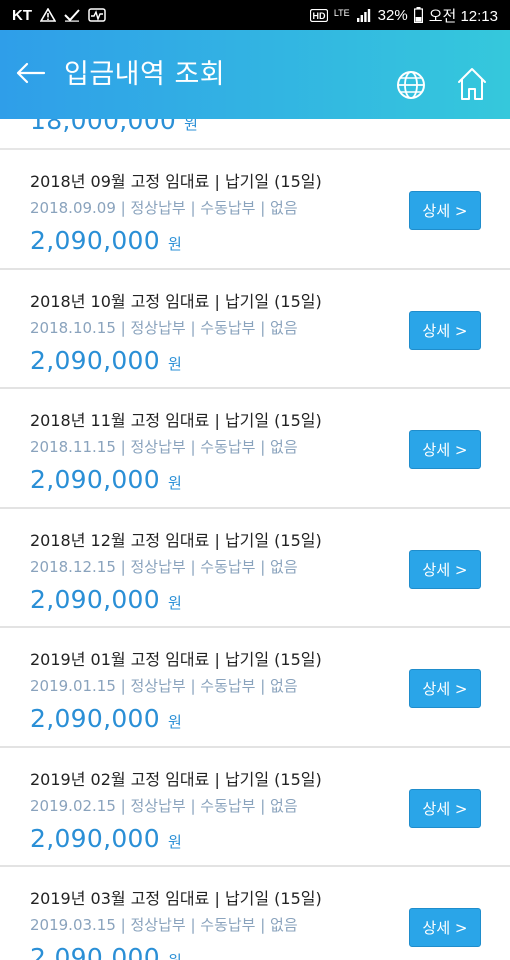  Describe the element at coordinates (463, 16) in the screenshot. I see `clock: 오전 12:13` at that location.